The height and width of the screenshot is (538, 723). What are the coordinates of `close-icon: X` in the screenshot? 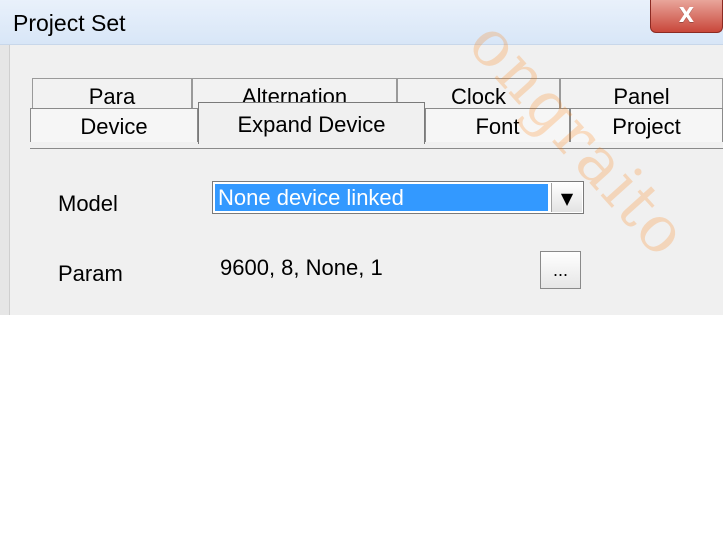 It's located at (686, 15).